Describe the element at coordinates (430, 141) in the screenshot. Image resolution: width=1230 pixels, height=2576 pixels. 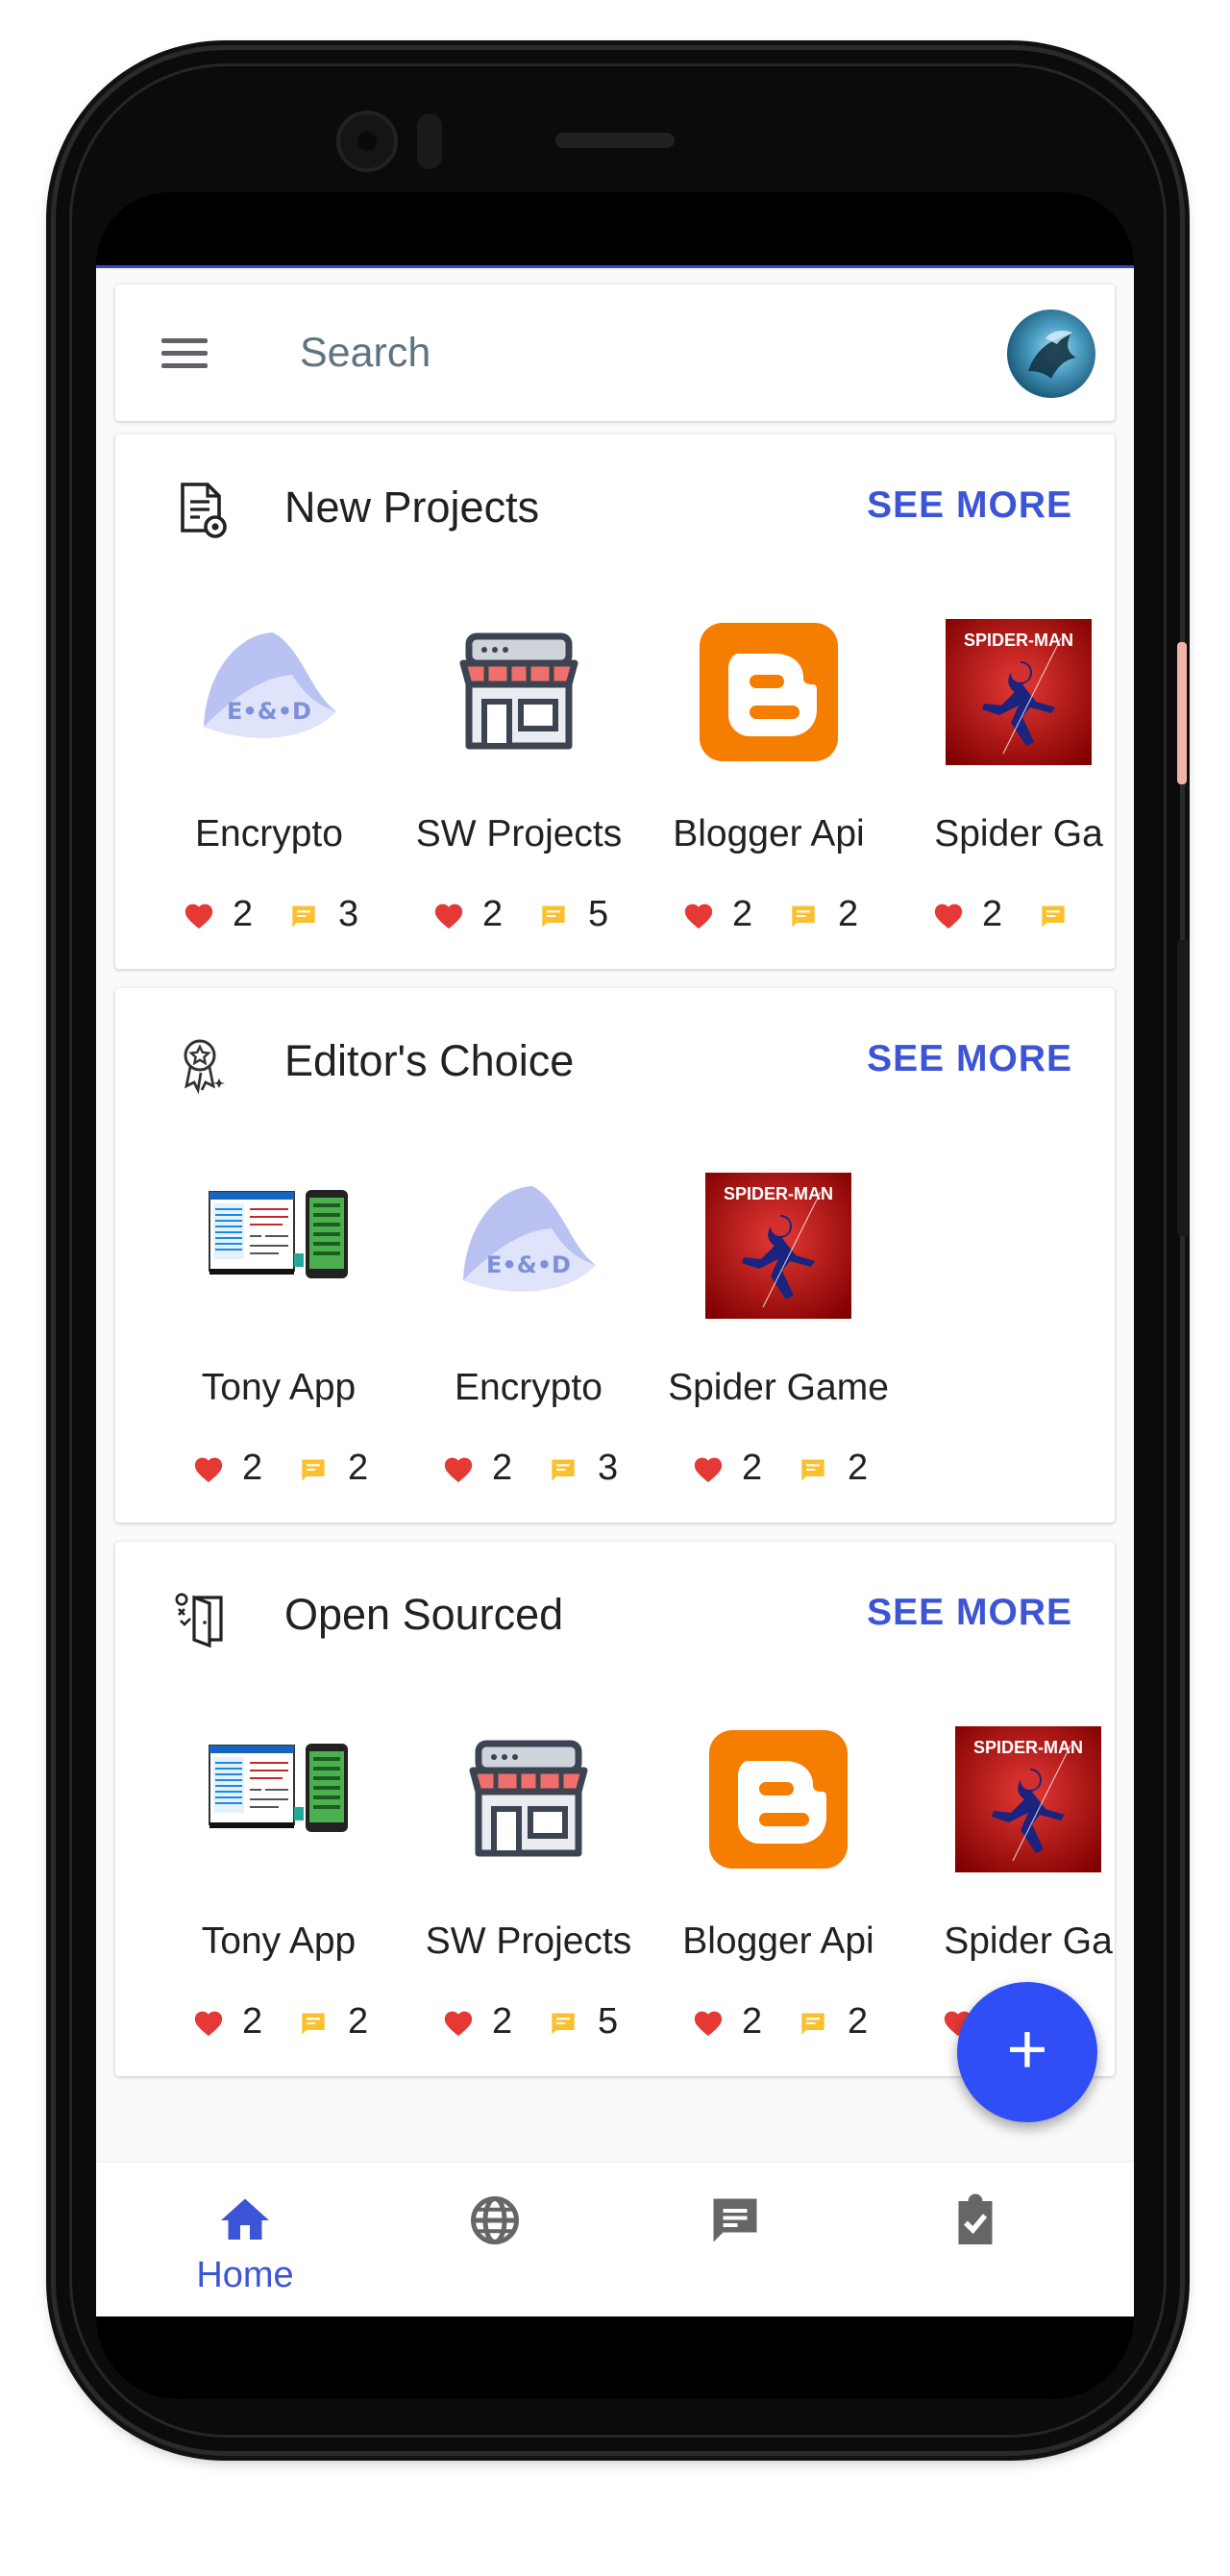
I see `proximity-sensor` at that location.